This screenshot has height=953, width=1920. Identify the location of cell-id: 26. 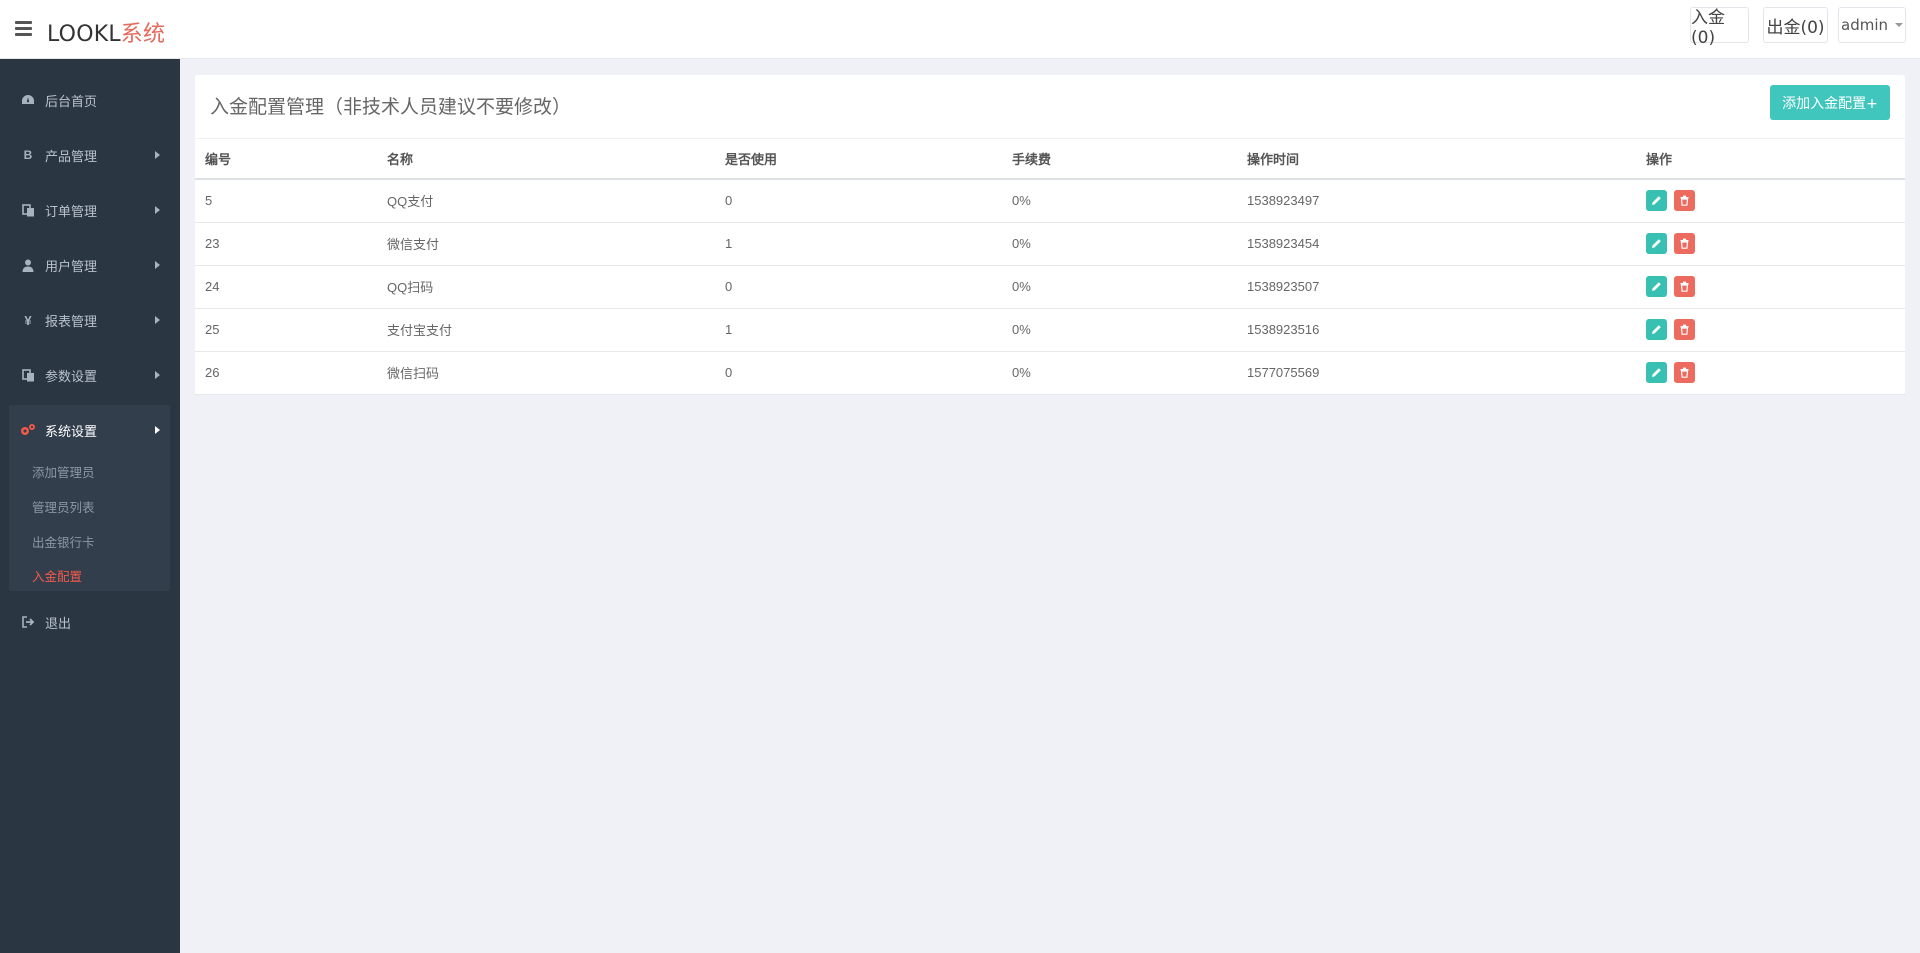
(286, 373).